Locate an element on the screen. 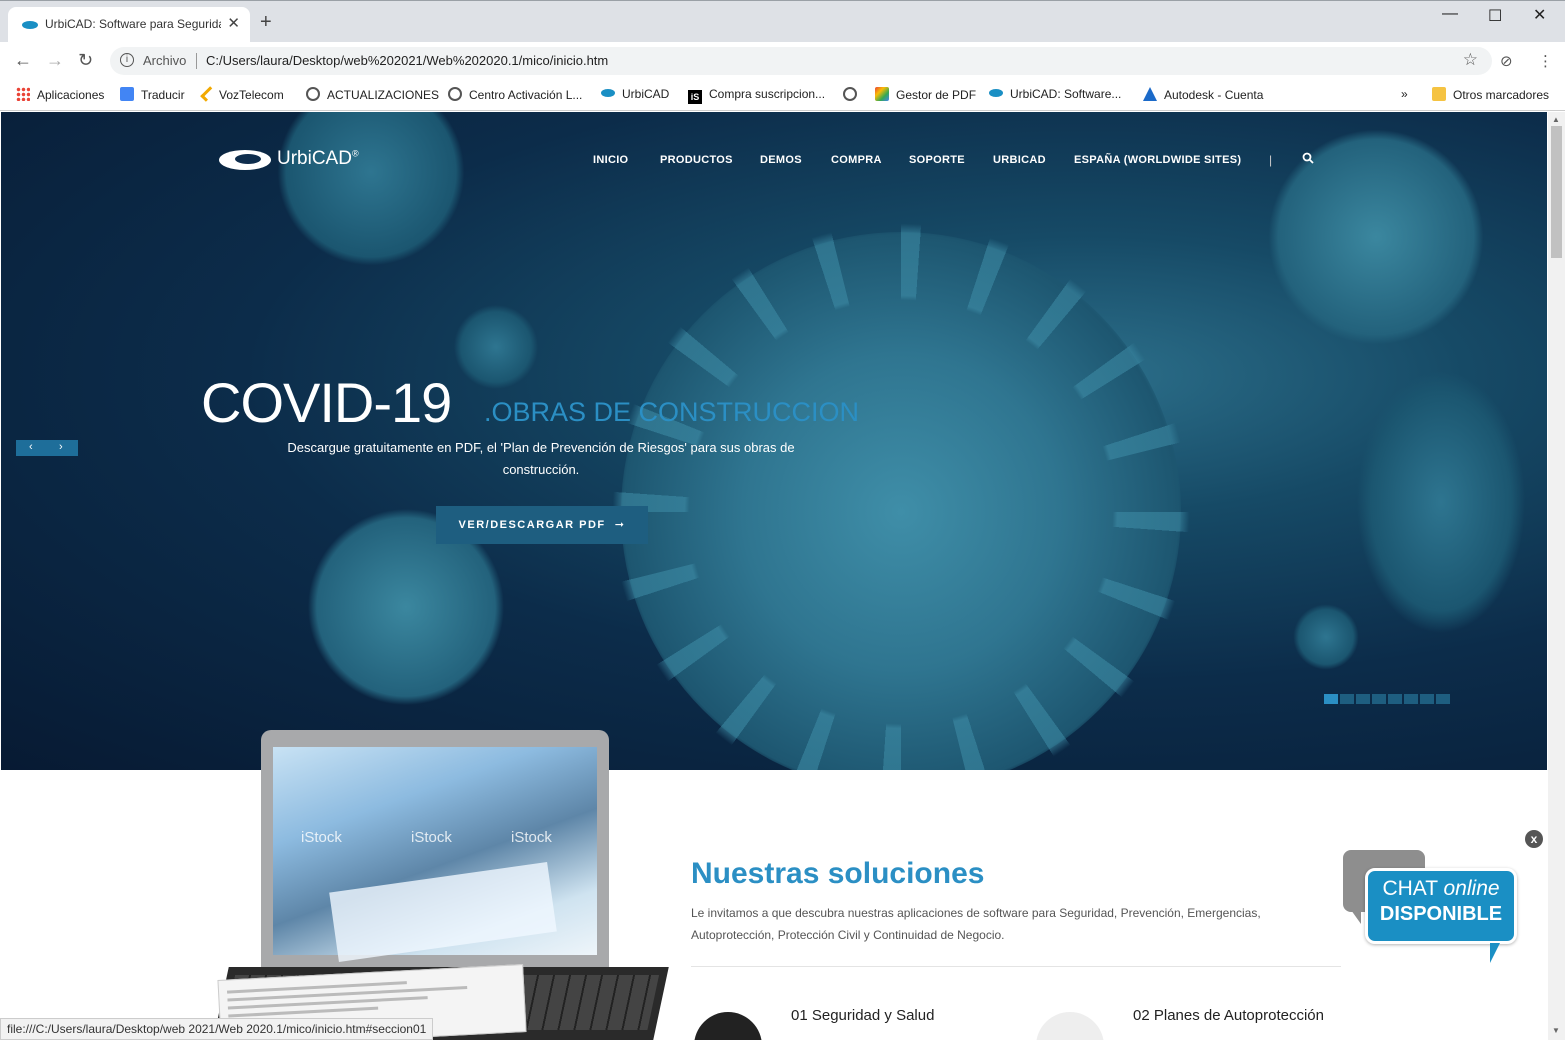  menu-kebab-icon: ⋮ is located at coordinates (1545, 61).